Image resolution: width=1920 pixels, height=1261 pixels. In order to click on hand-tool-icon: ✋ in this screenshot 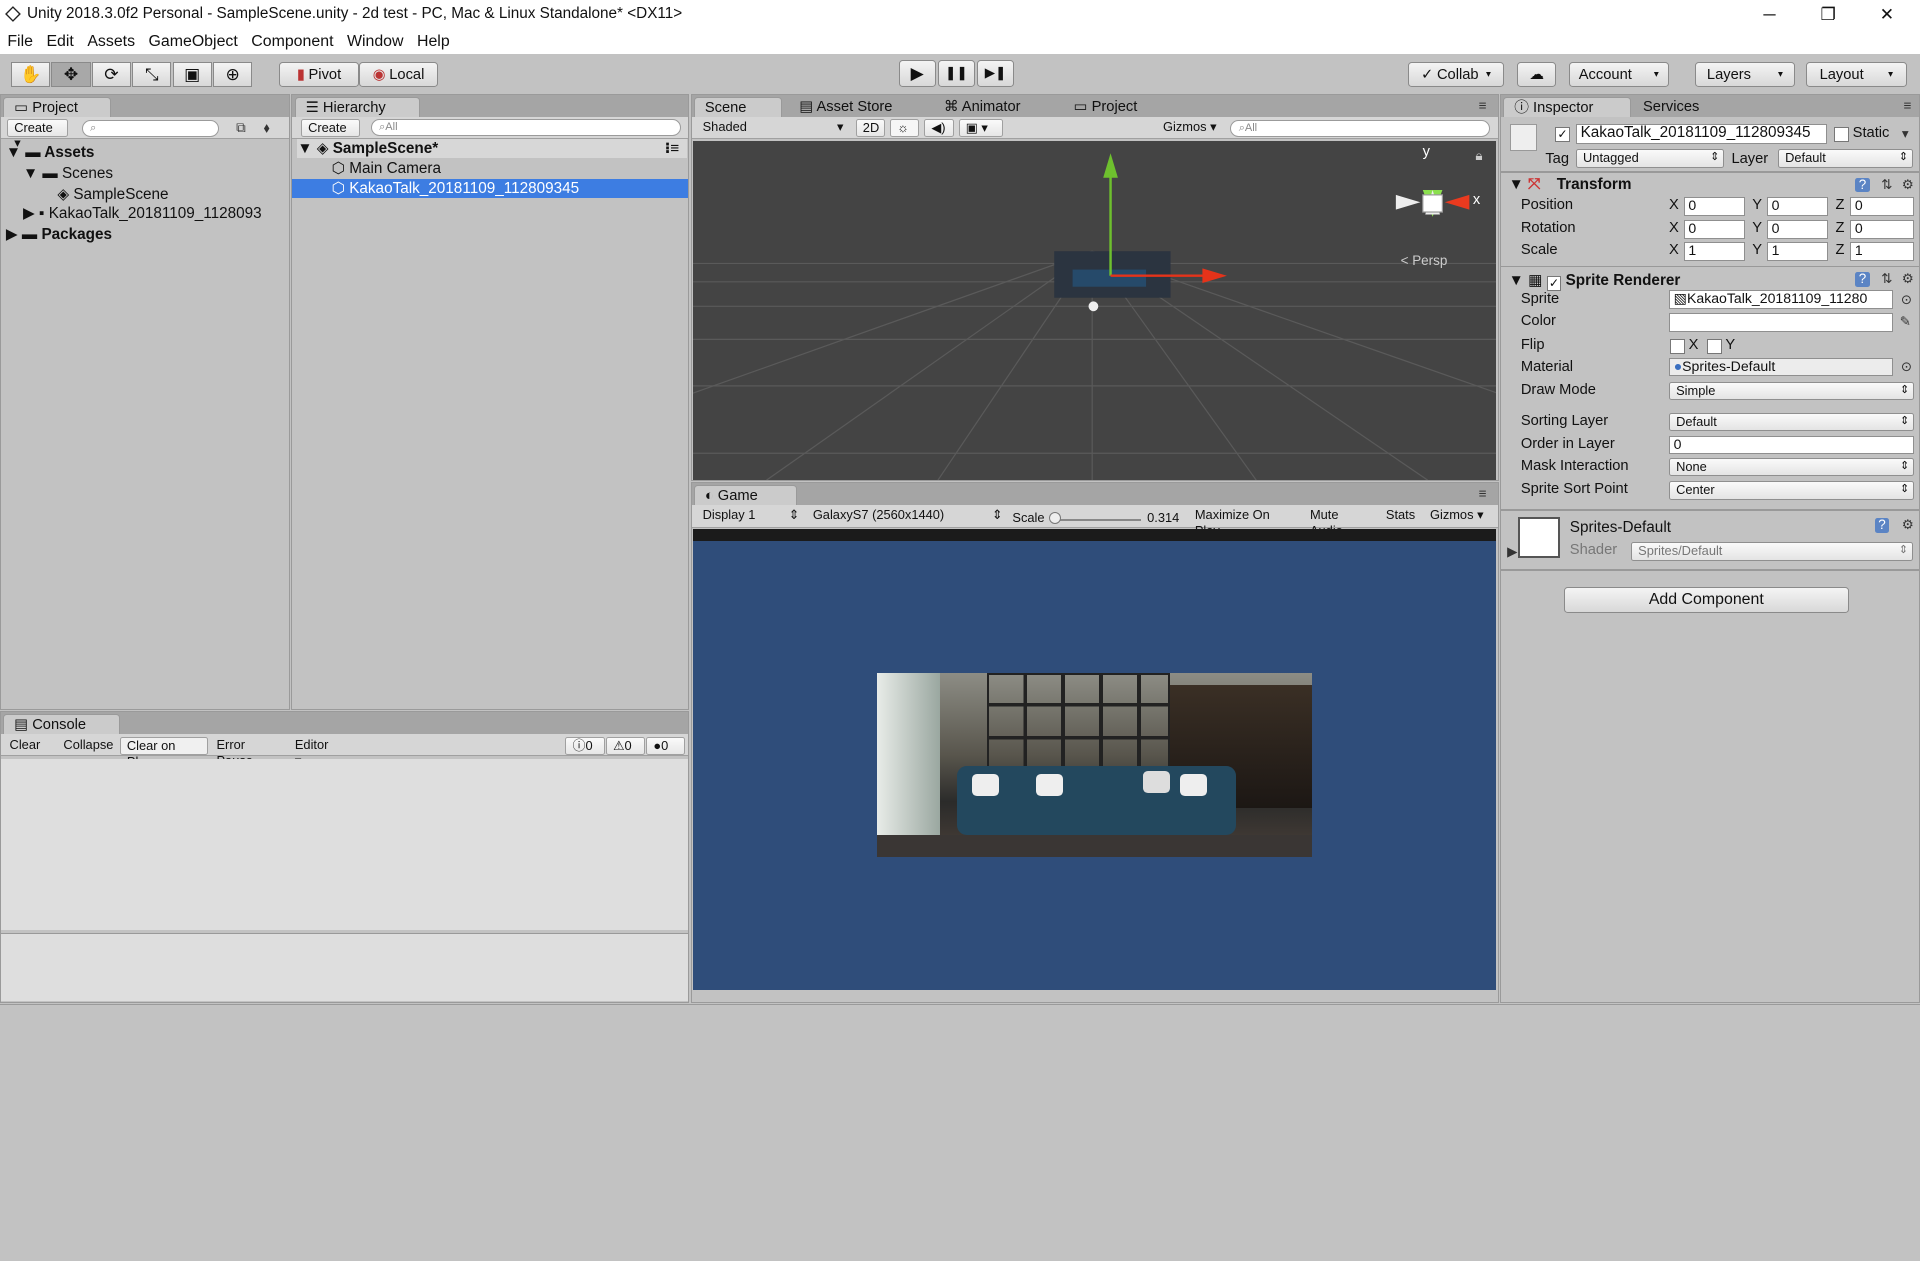, I will do `click(31, 74)`.